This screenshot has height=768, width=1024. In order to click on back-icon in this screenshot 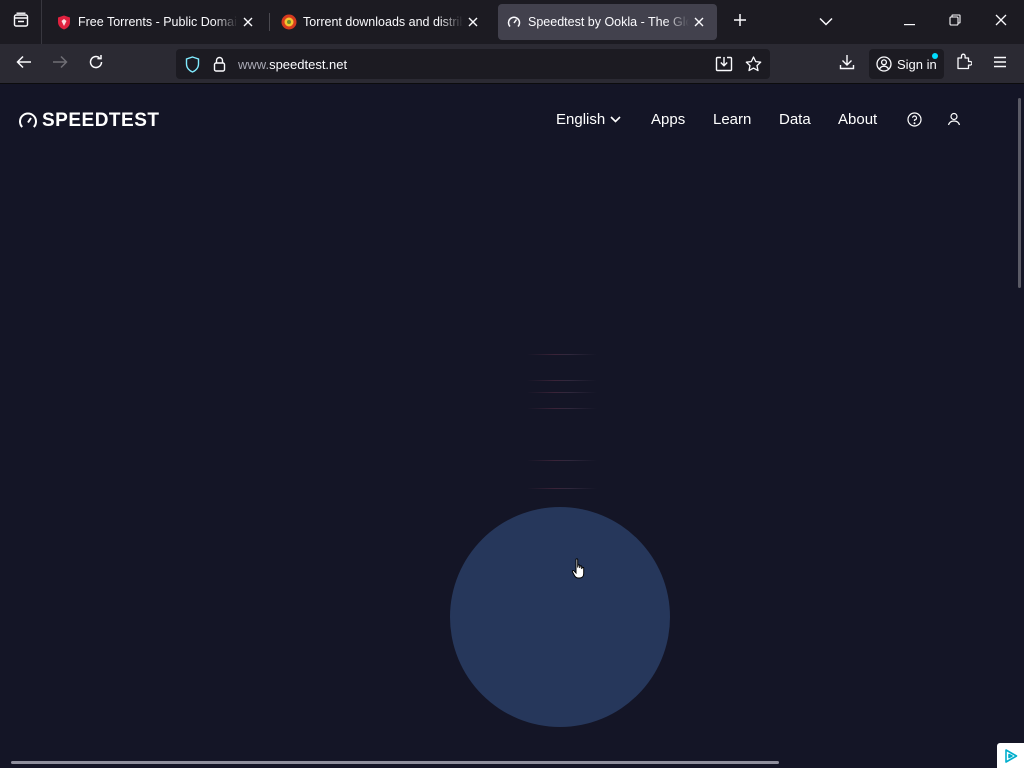, I will do `click(24, 64)`.